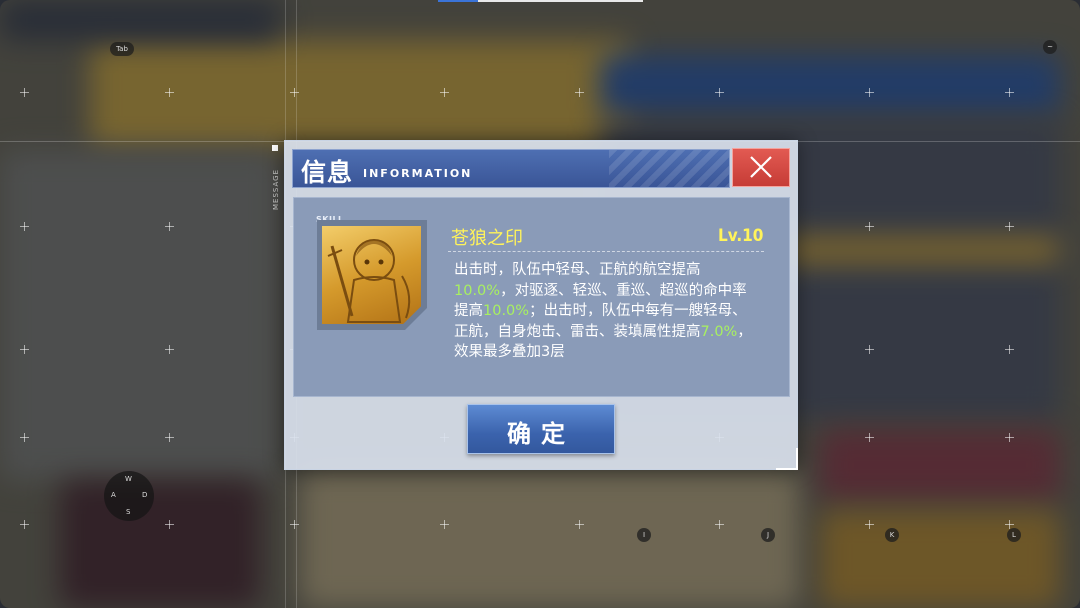 The image size is (1080, 608). I want to click on joystick-left-label: A, so click(113, 495).